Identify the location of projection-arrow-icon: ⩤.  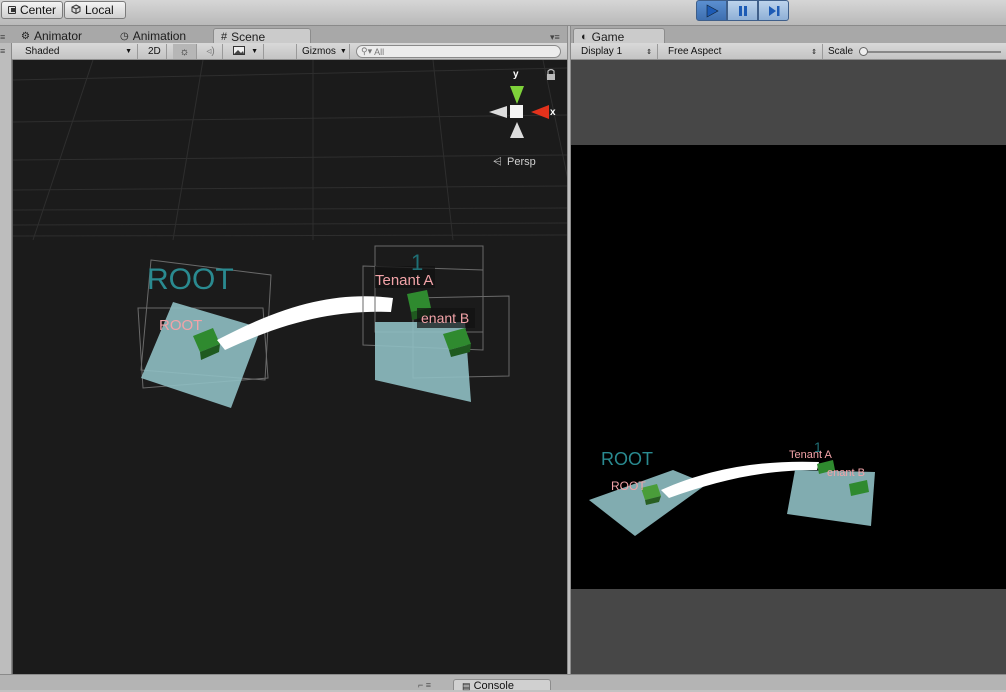
(497, 162).